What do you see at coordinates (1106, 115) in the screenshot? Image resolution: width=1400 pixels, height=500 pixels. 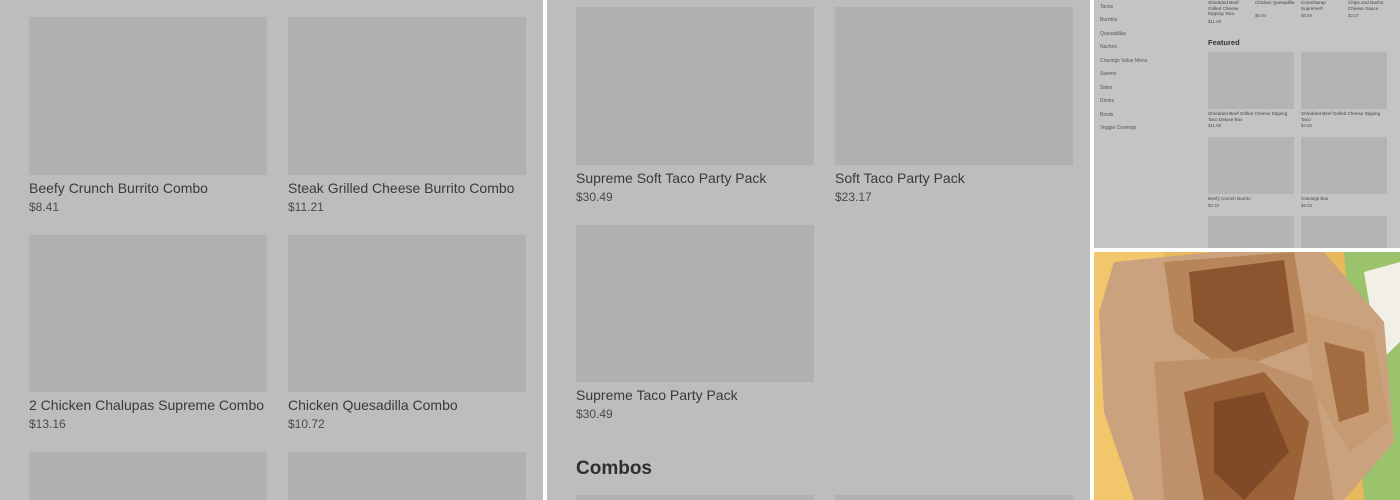 I see `nav-item-bowls: Bowls` at bounding box center [1106, 115].